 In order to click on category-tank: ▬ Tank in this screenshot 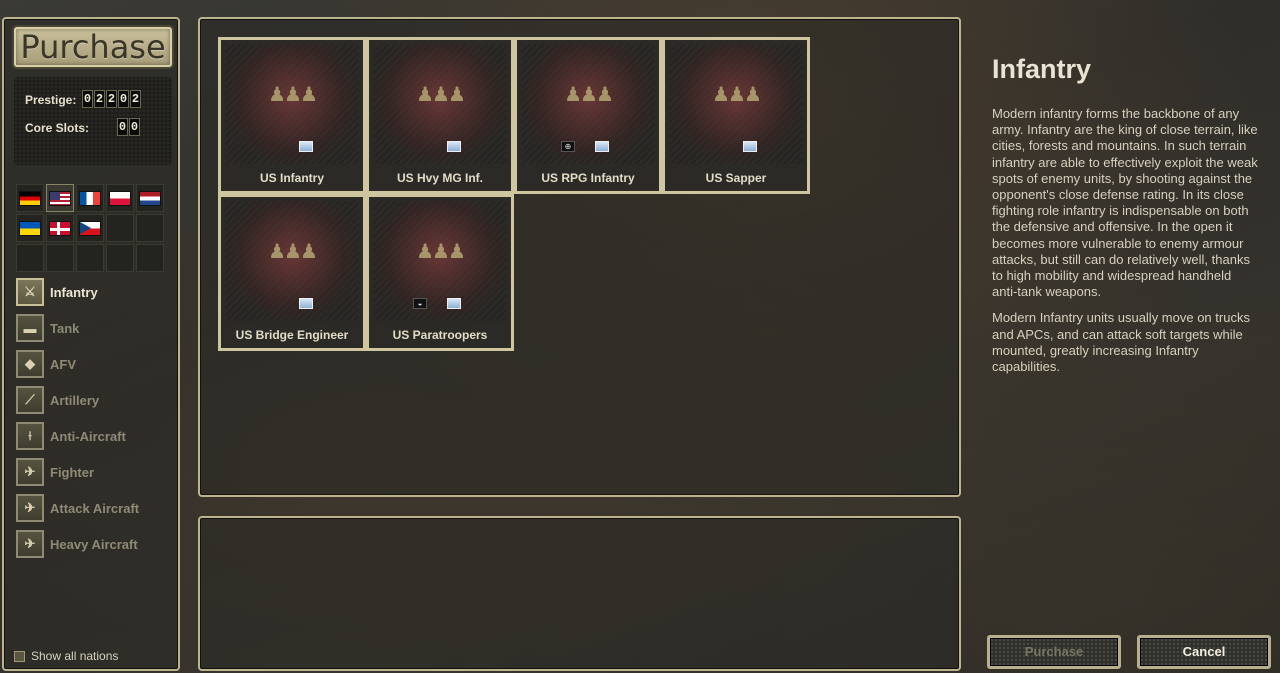, I will do `click(96, 328)`.